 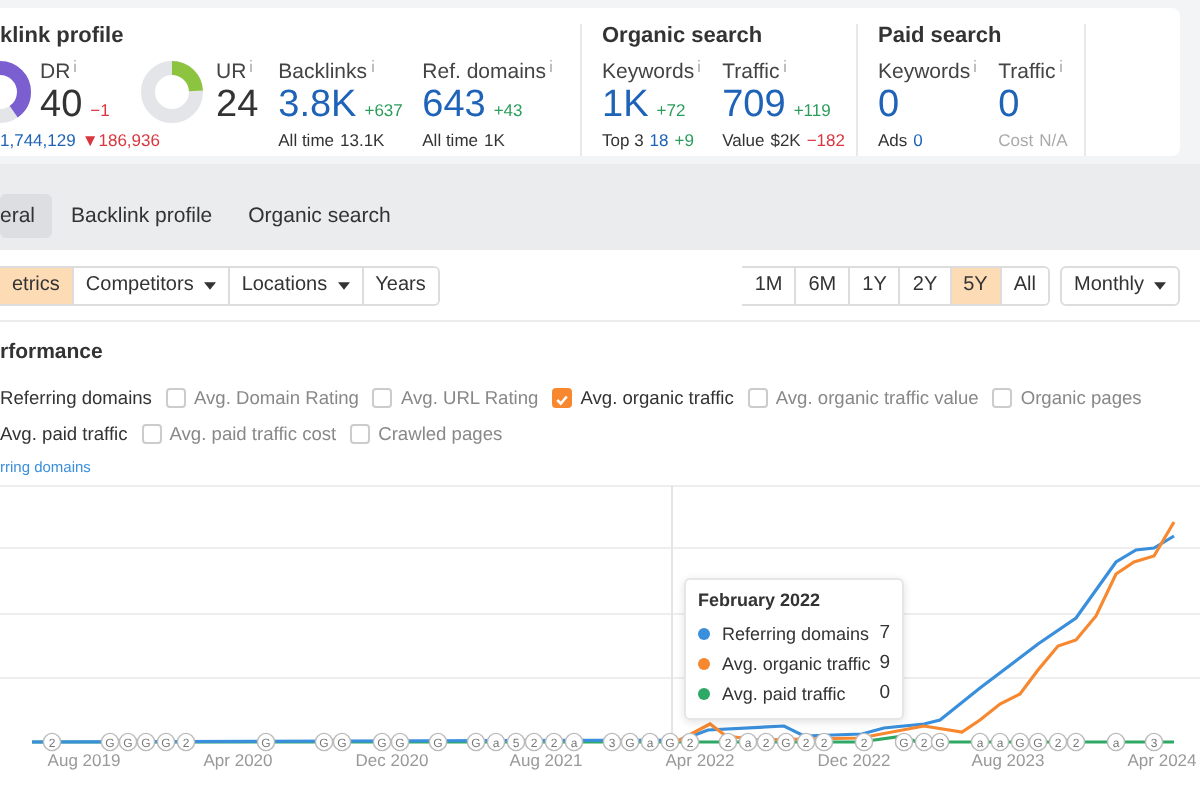 What do you see at coordinates (239, 434) in the screenshot?
I see `metric-checkbox: Avg. paid traffic cost` at bounding box center [239, 434].